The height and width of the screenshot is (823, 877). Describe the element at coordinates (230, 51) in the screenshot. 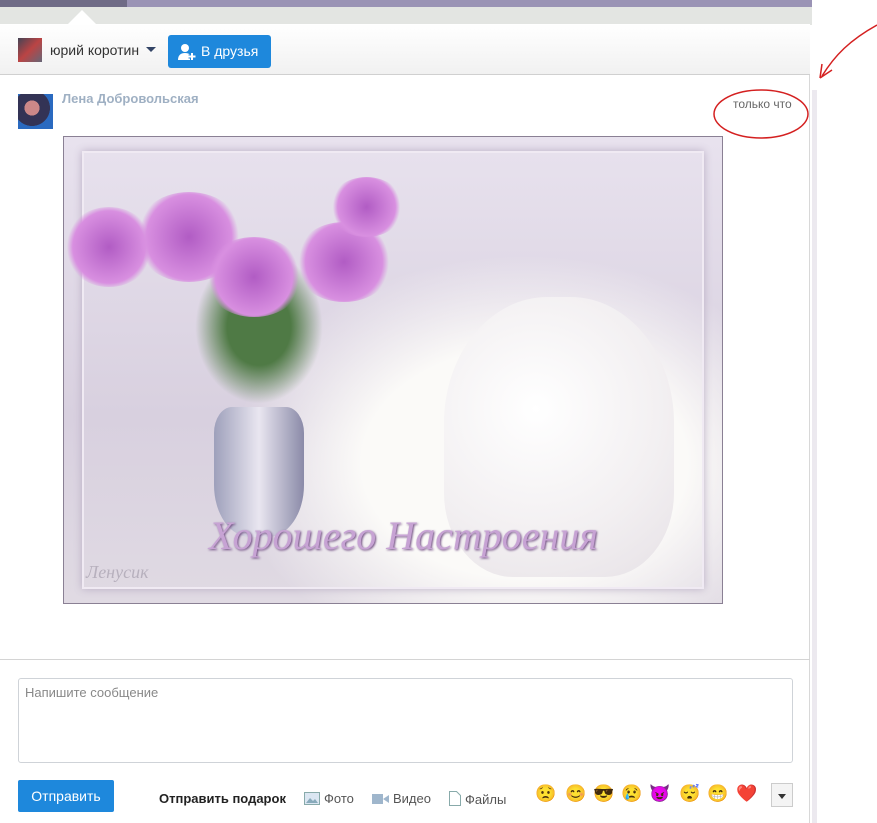

I see `add-friend-label: В друзья` at that location.